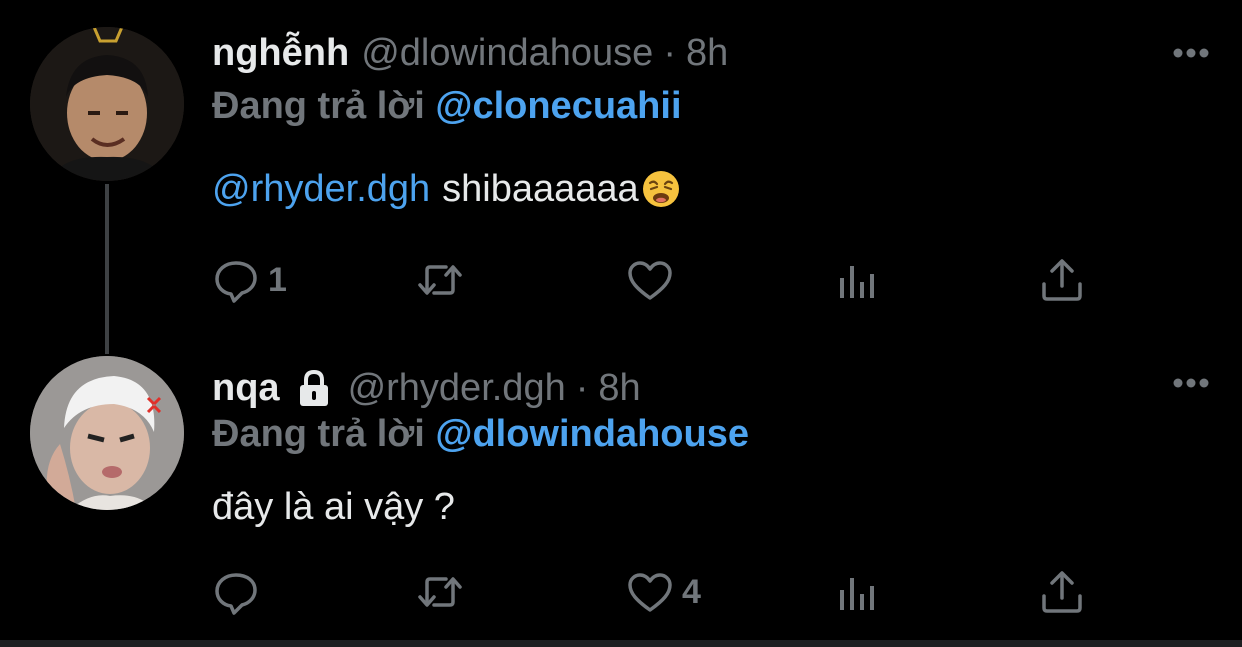 This screenshot has width=1242, height=647. I want to click on reply-button: 1, so click(249, 280).